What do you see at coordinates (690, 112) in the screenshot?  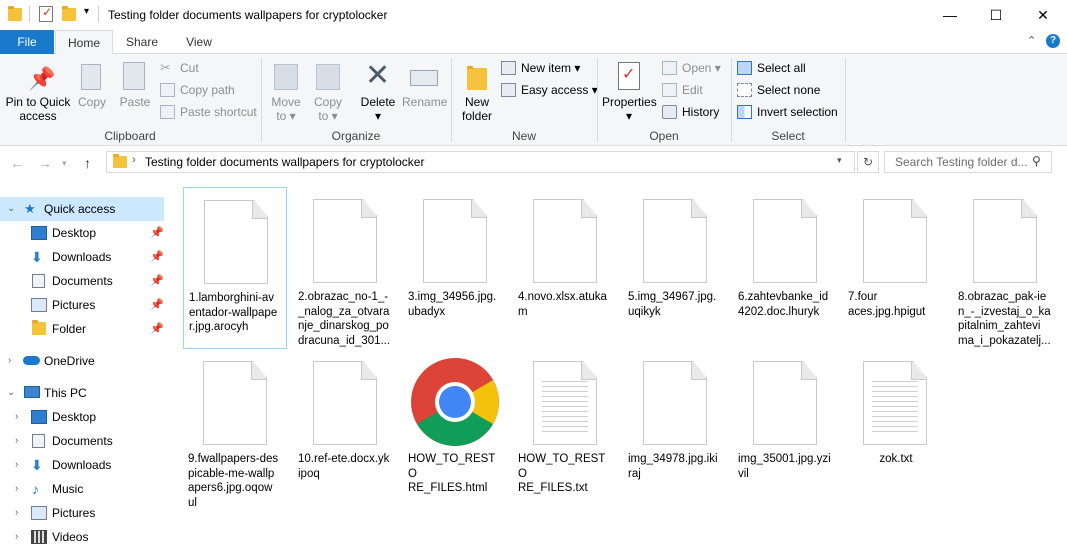 I see `history-button: History` at bounding box center [690, 112].